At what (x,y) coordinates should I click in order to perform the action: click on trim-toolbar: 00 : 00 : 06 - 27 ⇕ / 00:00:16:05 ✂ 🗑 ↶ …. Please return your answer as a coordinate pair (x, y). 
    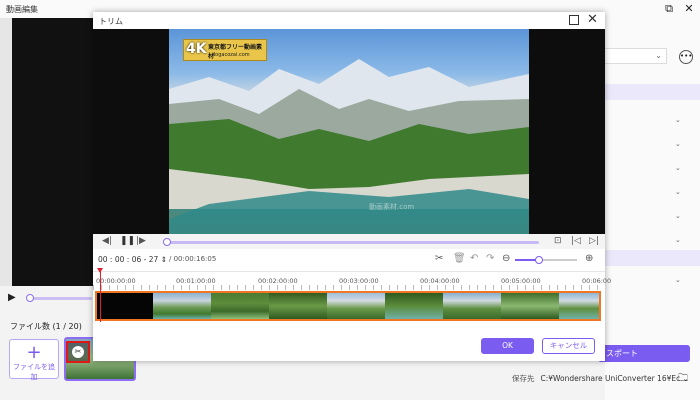
    Looking at the image, I should click on (349, 260).